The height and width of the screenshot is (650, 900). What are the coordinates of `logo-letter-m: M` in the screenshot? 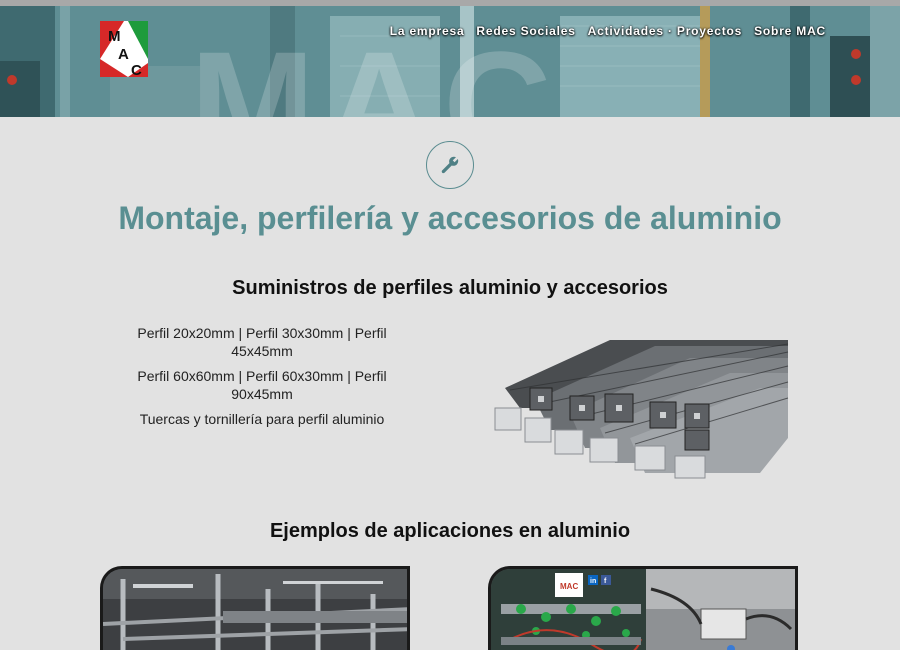 It's located at (114, 36).